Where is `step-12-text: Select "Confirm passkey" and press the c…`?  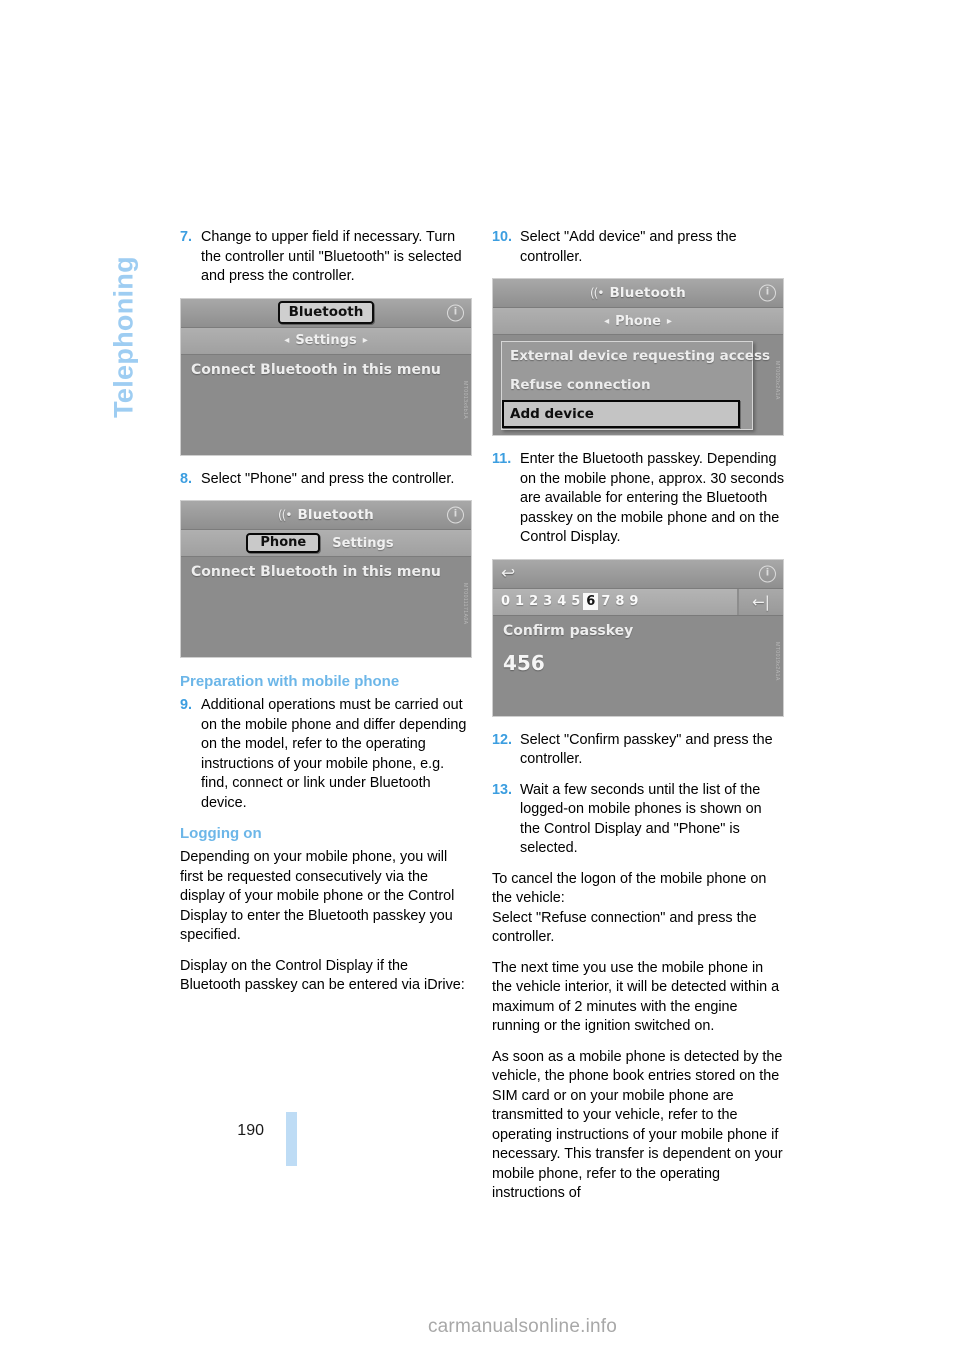
step-12-text: Select "Confirm passkey" and press the c… is located at coordinates (646, 749).